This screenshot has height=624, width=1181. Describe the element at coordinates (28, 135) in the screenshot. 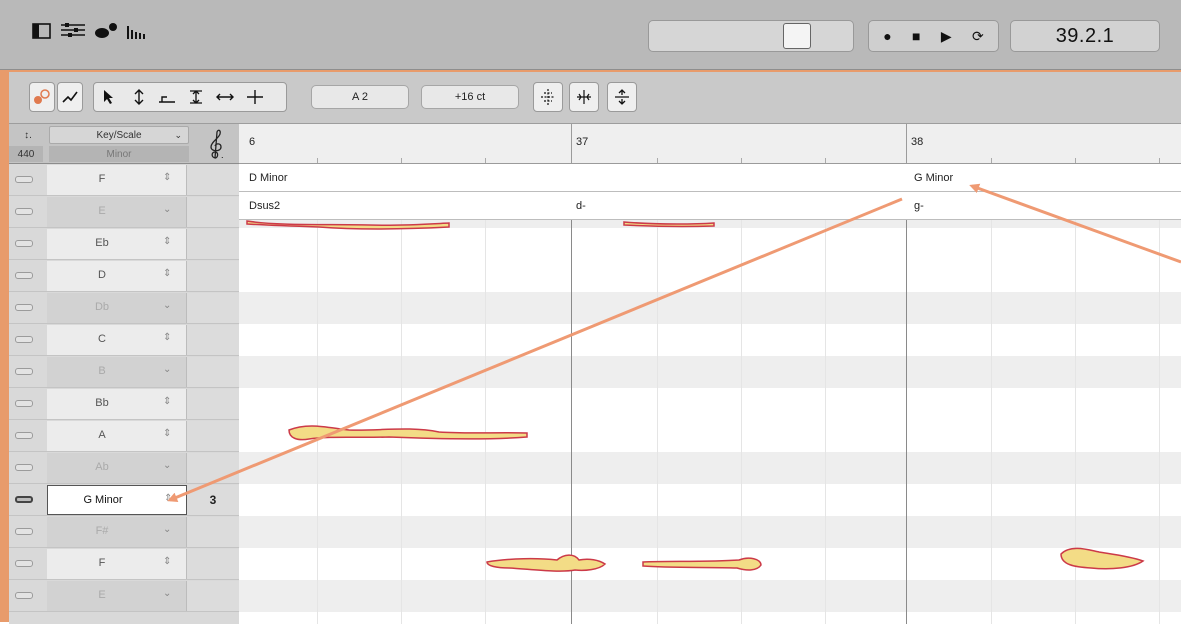

I see `tuning-menu: ↕.` at that location.